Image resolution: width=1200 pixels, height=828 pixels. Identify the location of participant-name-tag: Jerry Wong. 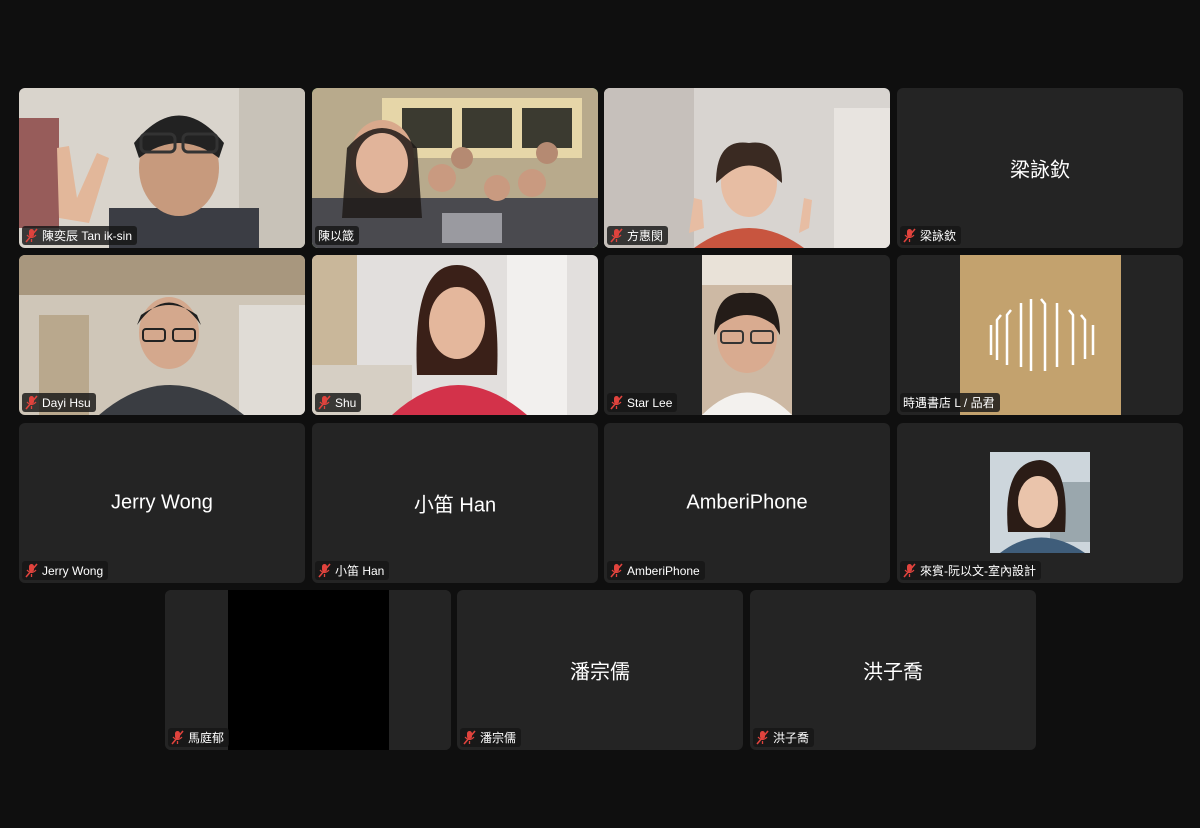
(65, 570).